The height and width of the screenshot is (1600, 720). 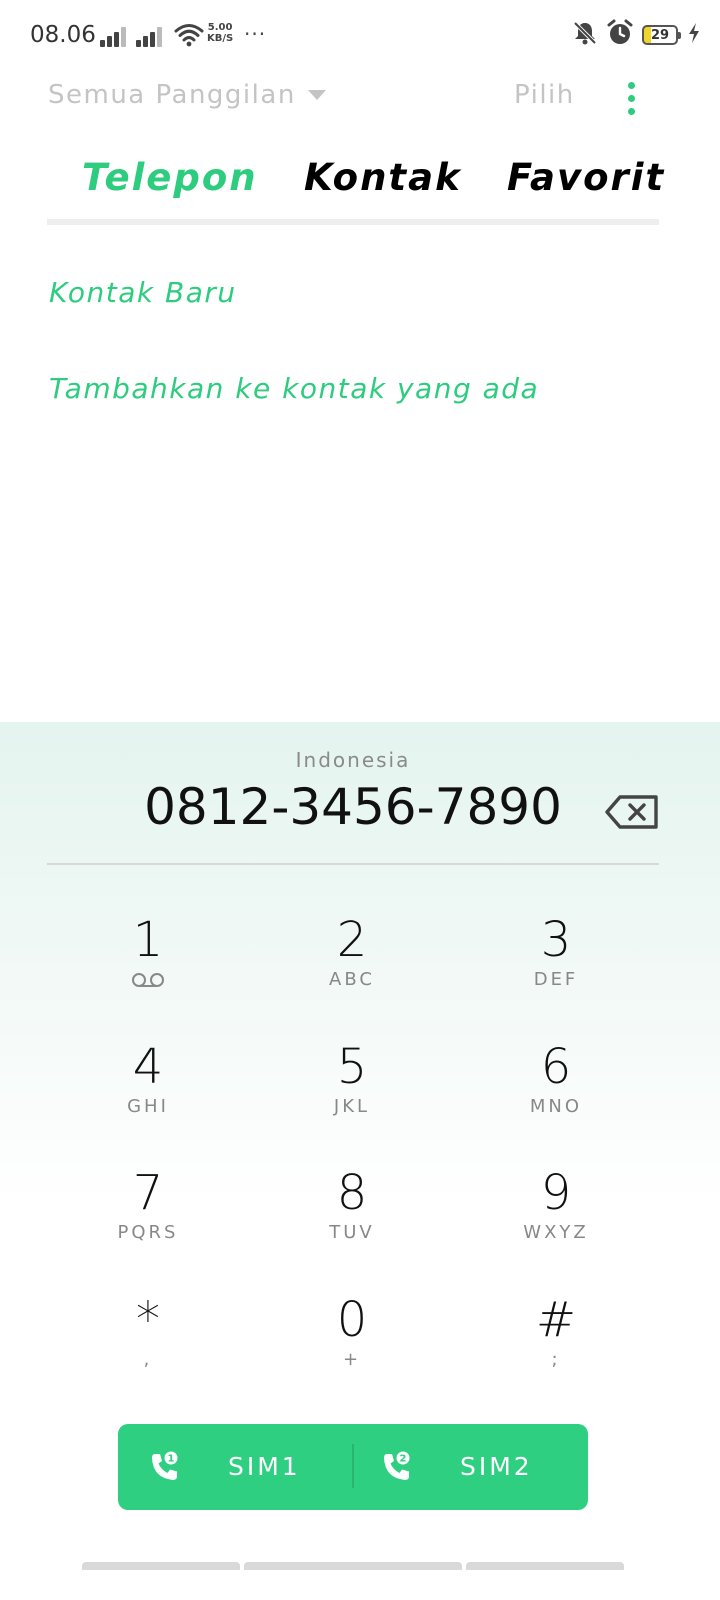 What do you see at coordinates (353, 222) in the screenshot?
I see `tab-divider` at bounding box center [353, 222].